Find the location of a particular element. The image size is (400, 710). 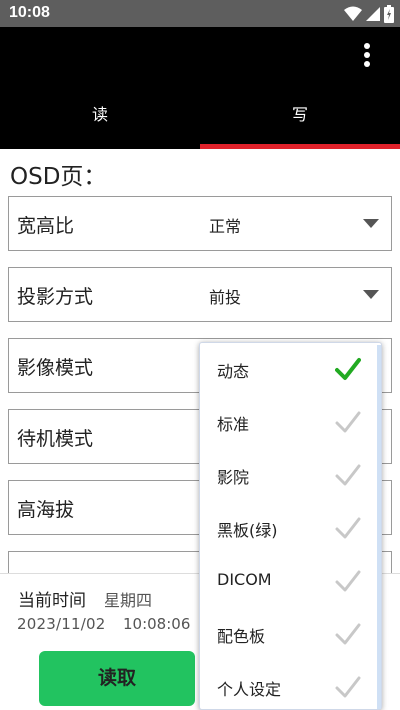

option-label: 个人设定 is located at coordinates (249, 689).